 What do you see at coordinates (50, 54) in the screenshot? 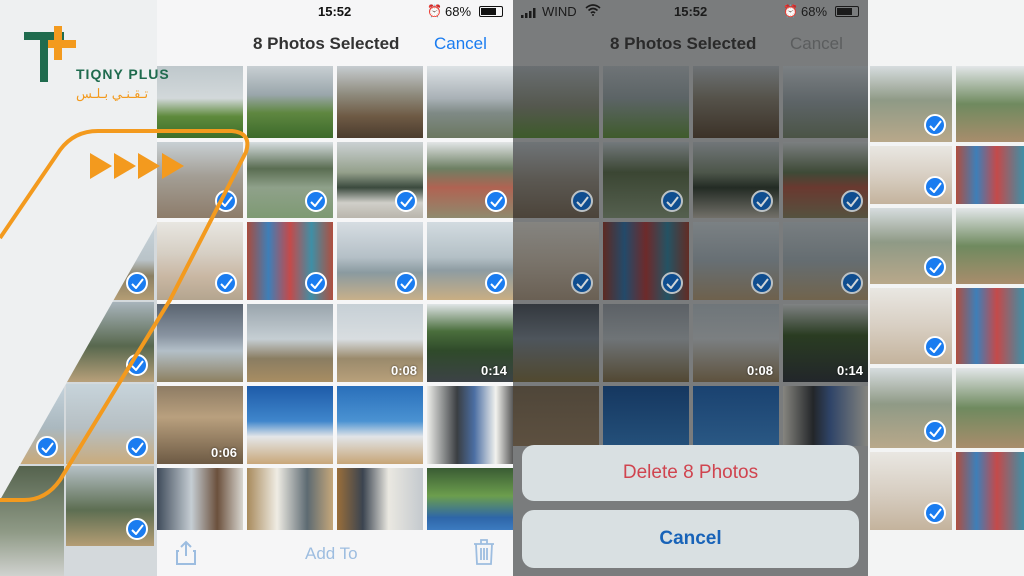
I see `logo-icon` at bounding box center [50, 54].